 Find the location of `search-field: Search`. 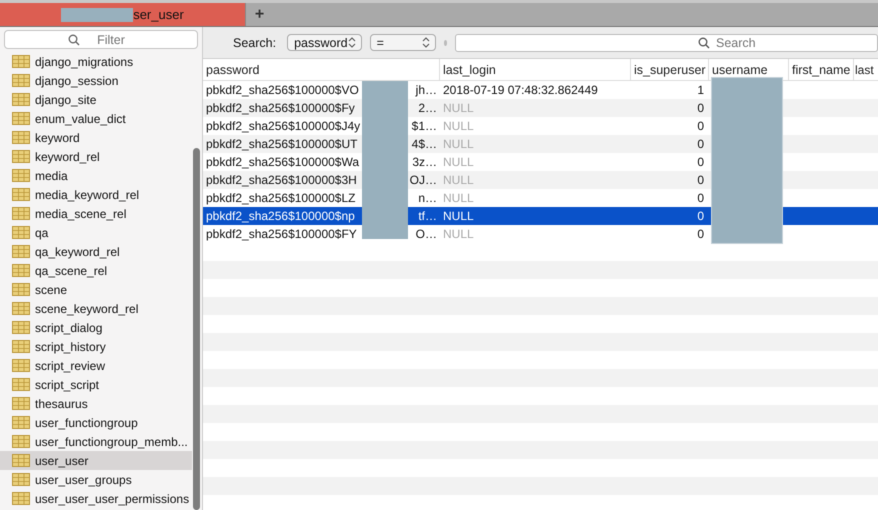

search-field: Search is located at coordinates (666, 43).